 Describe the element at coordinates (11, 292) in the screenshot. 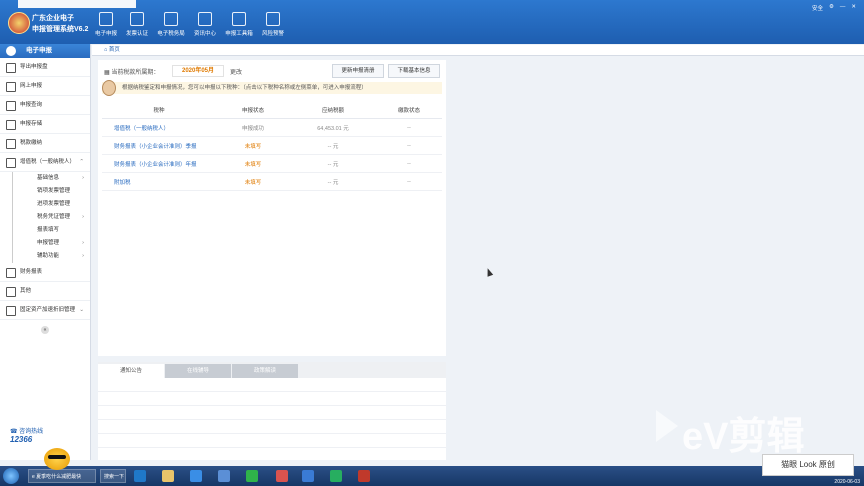

I see `other-icon` at that location.